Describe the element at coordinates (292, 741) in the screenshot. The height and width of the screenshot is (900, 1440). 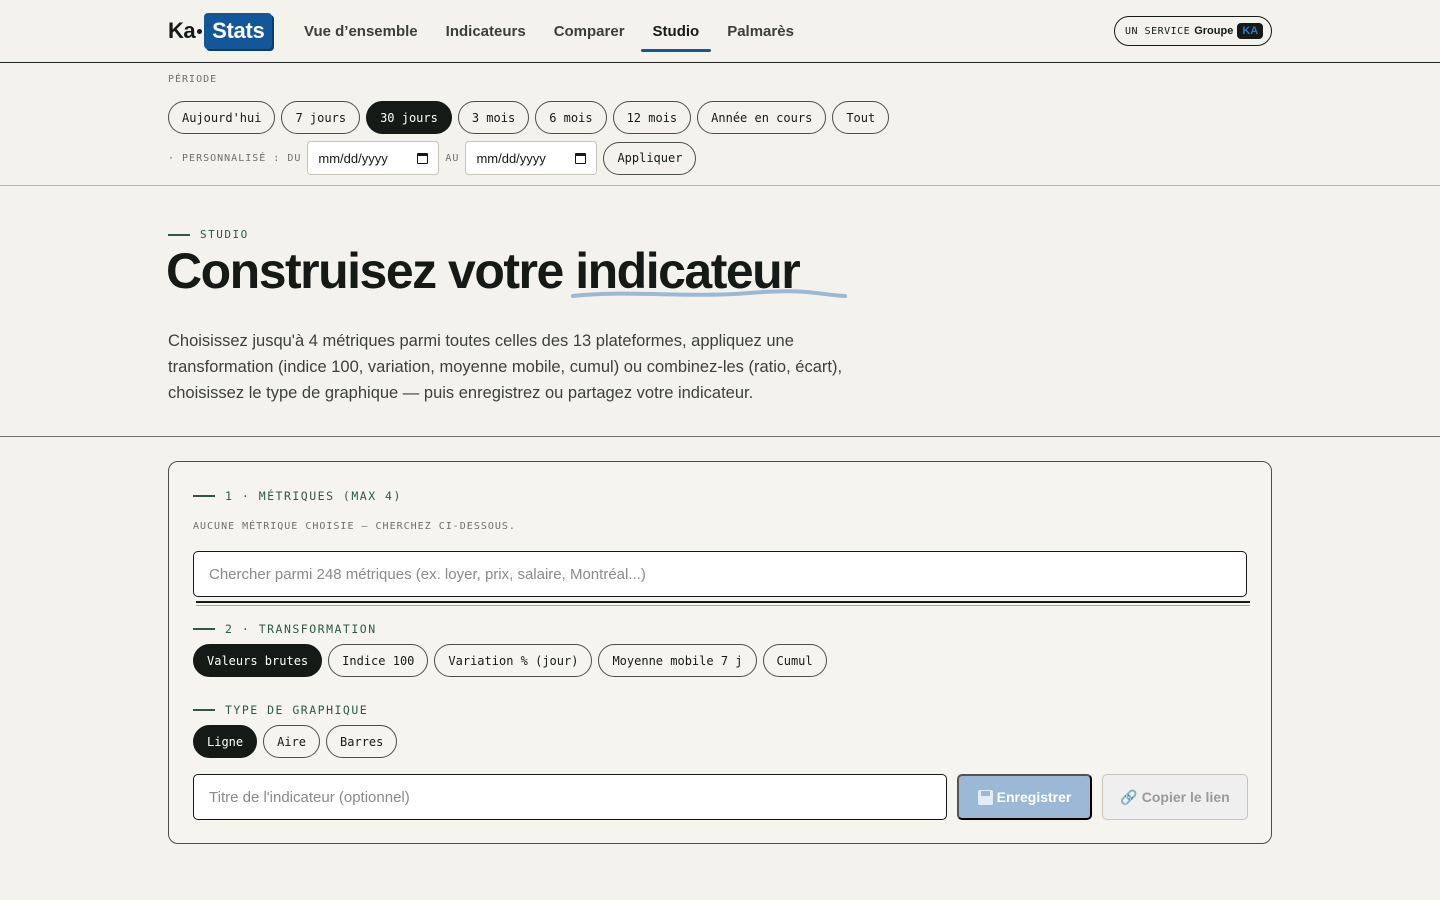
I see `chart-area: Aire` at that location.